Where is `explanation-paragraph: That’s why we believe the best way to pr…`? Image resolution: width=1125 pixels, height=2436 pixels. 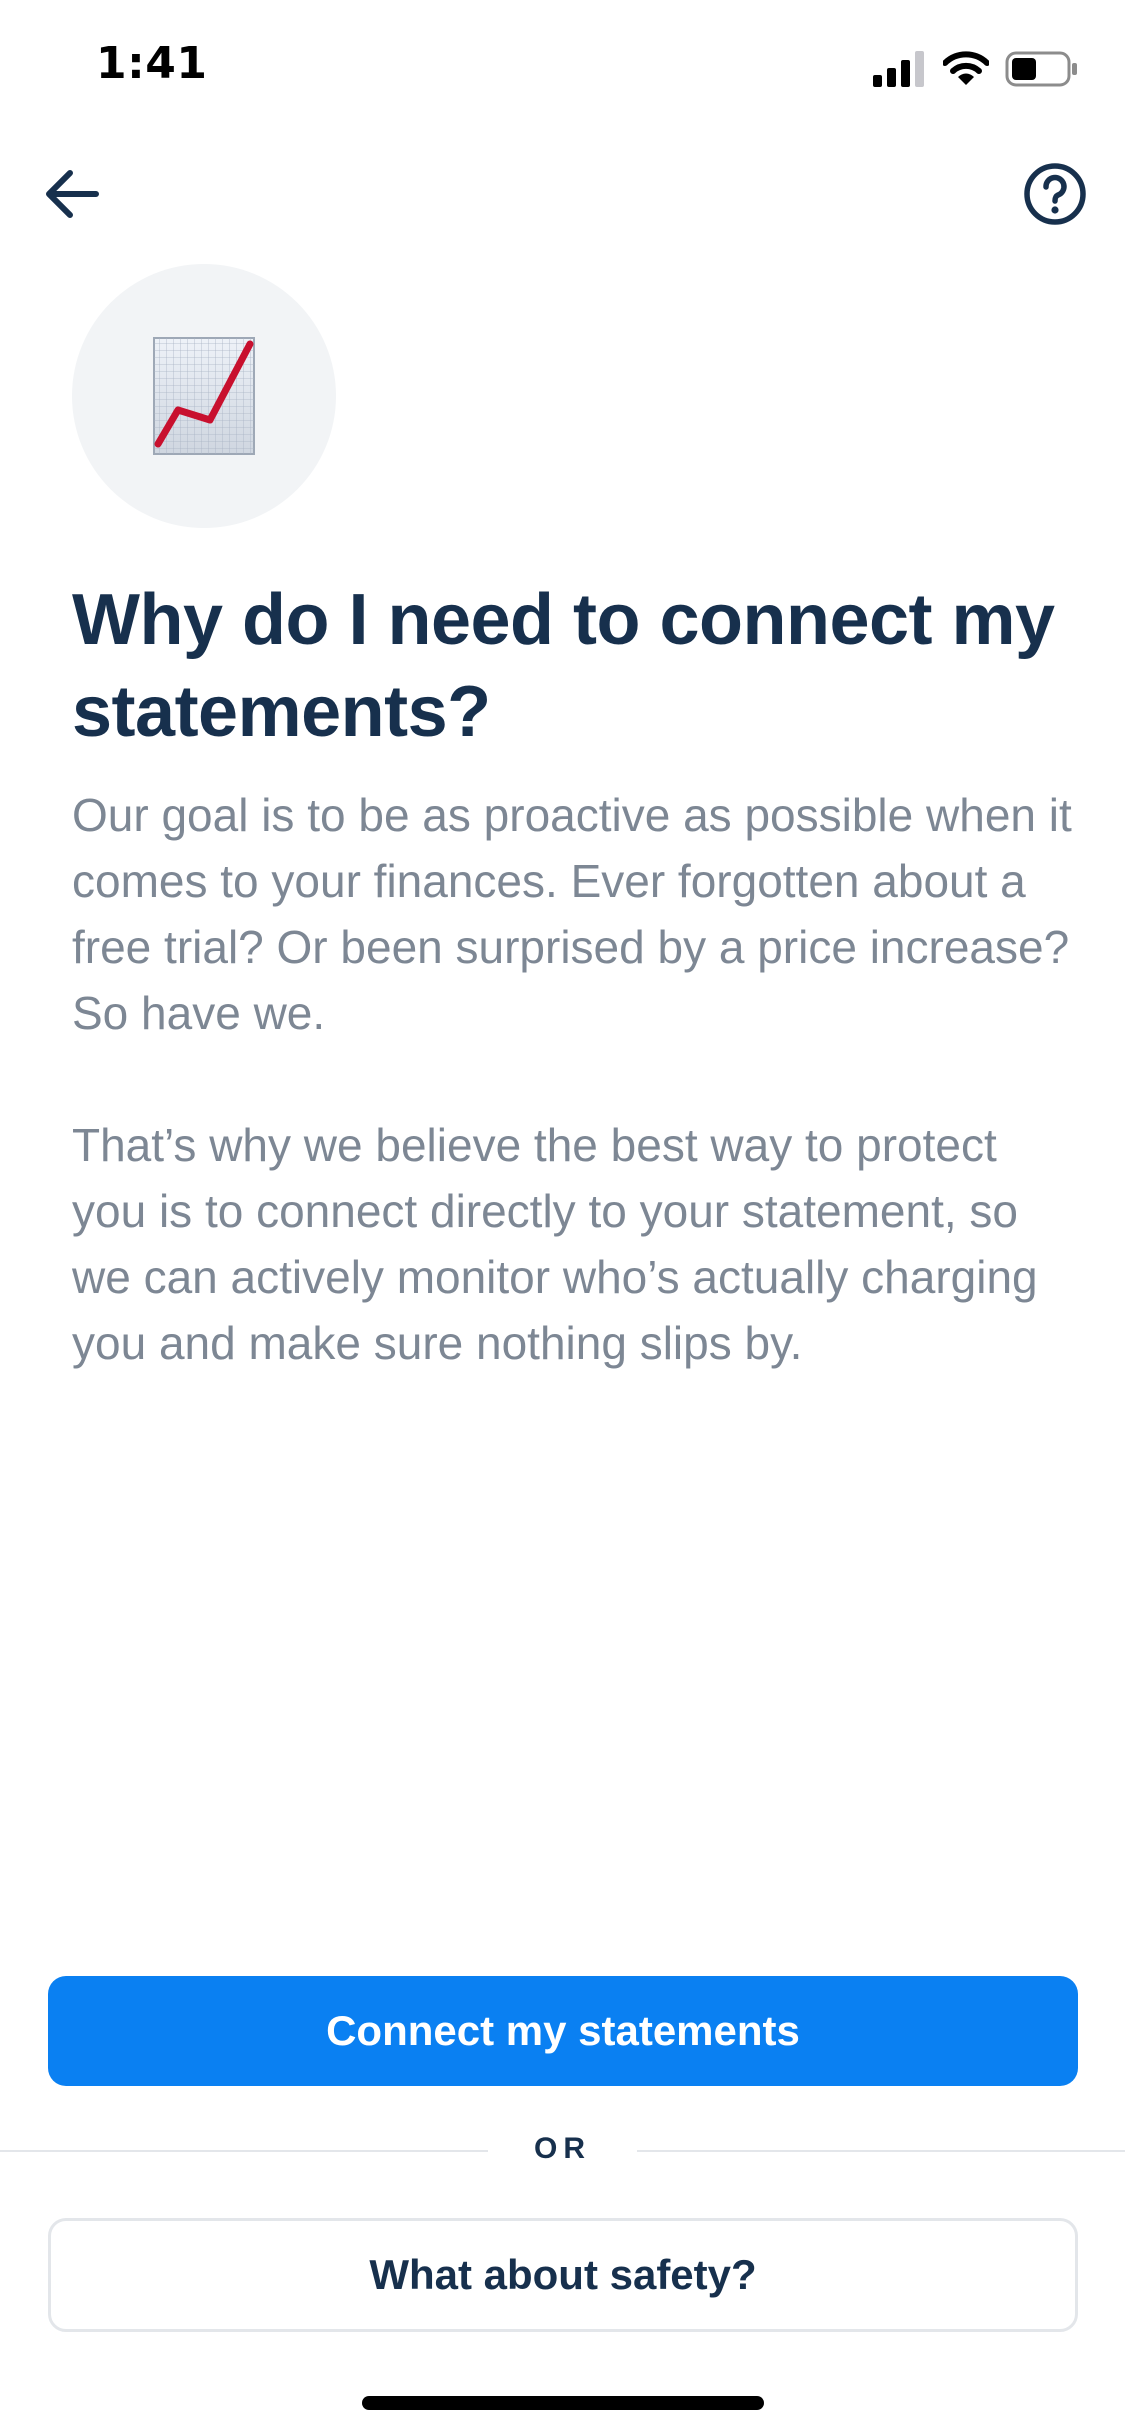 explanation-paragraph: That’s why we believe the best way to pr… is located at coordinates (555, 1244).